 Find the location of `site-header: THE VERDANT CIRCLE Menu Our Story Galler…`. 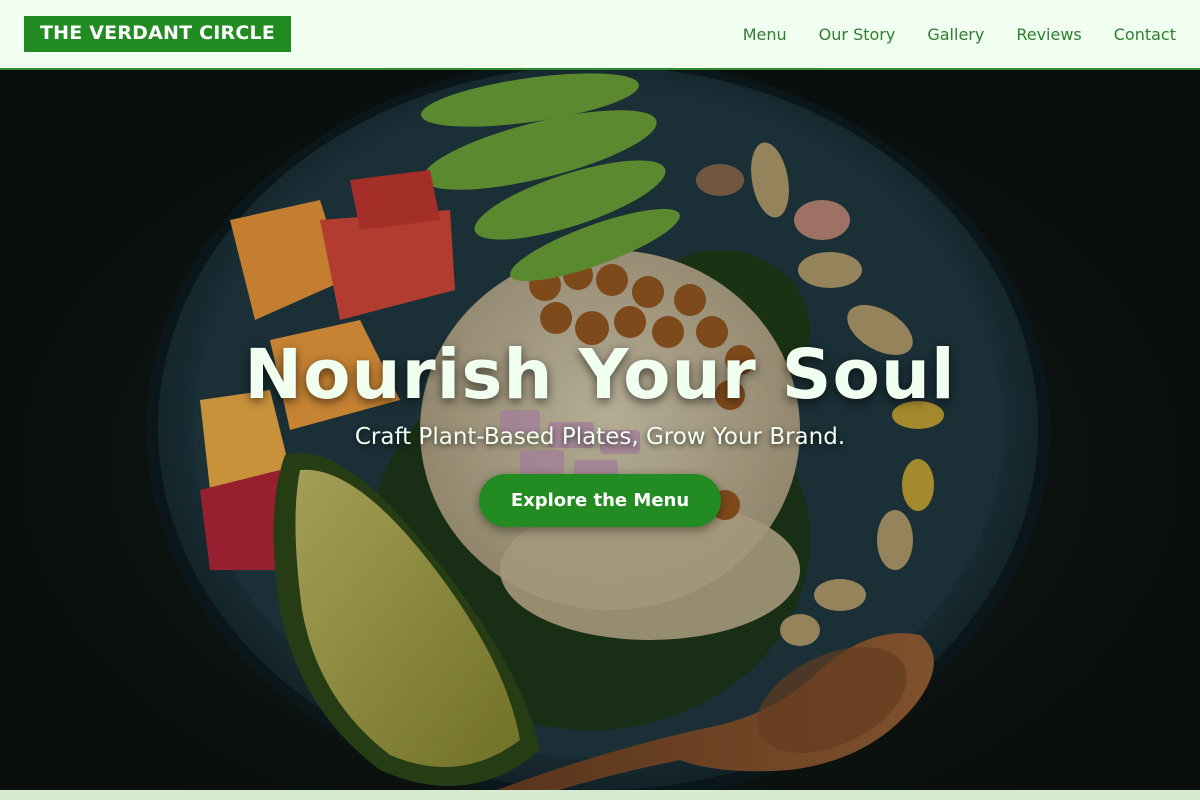

site-header: THE VERDANT CIRCLE Menu Our Story Galler… is located at coordinates (600, 35).